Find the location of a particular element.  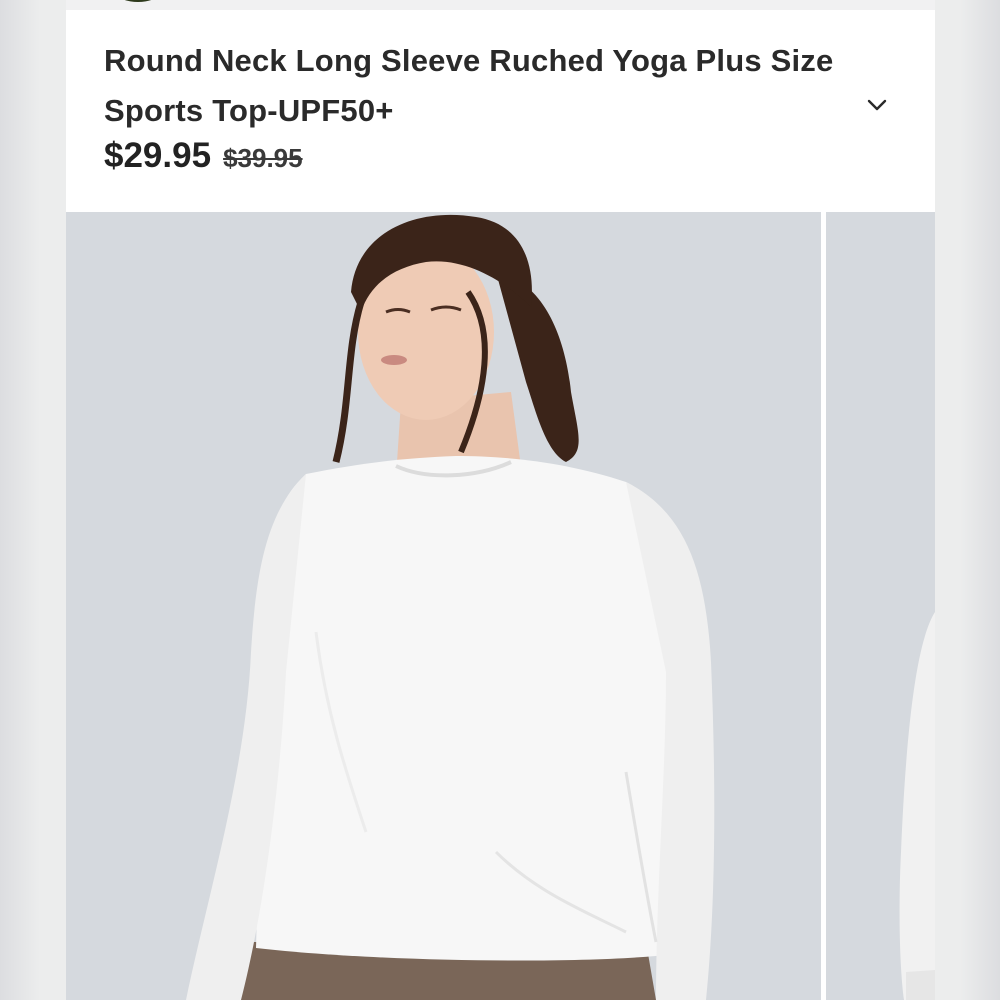

product-photo-next-preview is located at coordinates (880, 606).